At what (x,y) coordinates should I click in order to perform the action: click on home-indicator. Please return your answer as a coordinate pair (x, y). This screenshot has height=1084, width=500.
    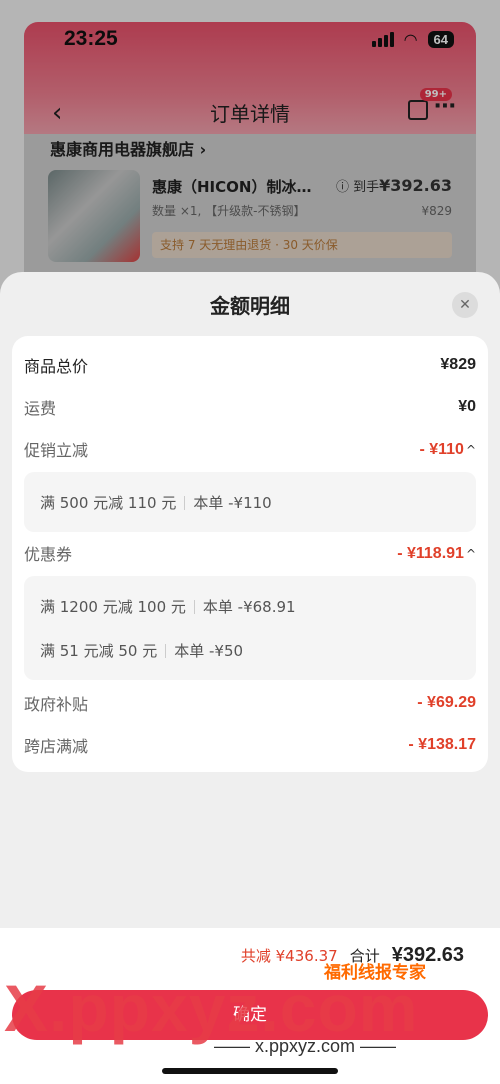
    Looking at the image, I should click on (250, 1071).